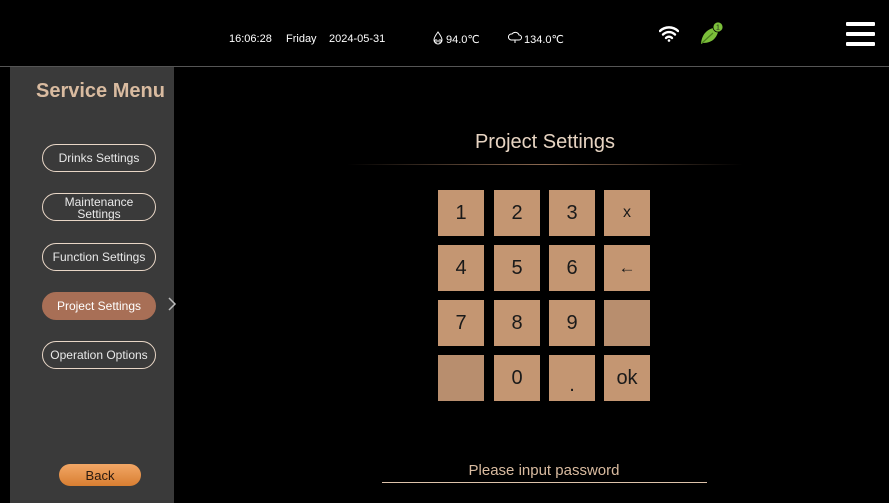 This screenshot has height=503, width=889. What do you see at coordinates (627, 378) in the screenshot?
I see `key-ok: ok` at bounding box center [627, 378].